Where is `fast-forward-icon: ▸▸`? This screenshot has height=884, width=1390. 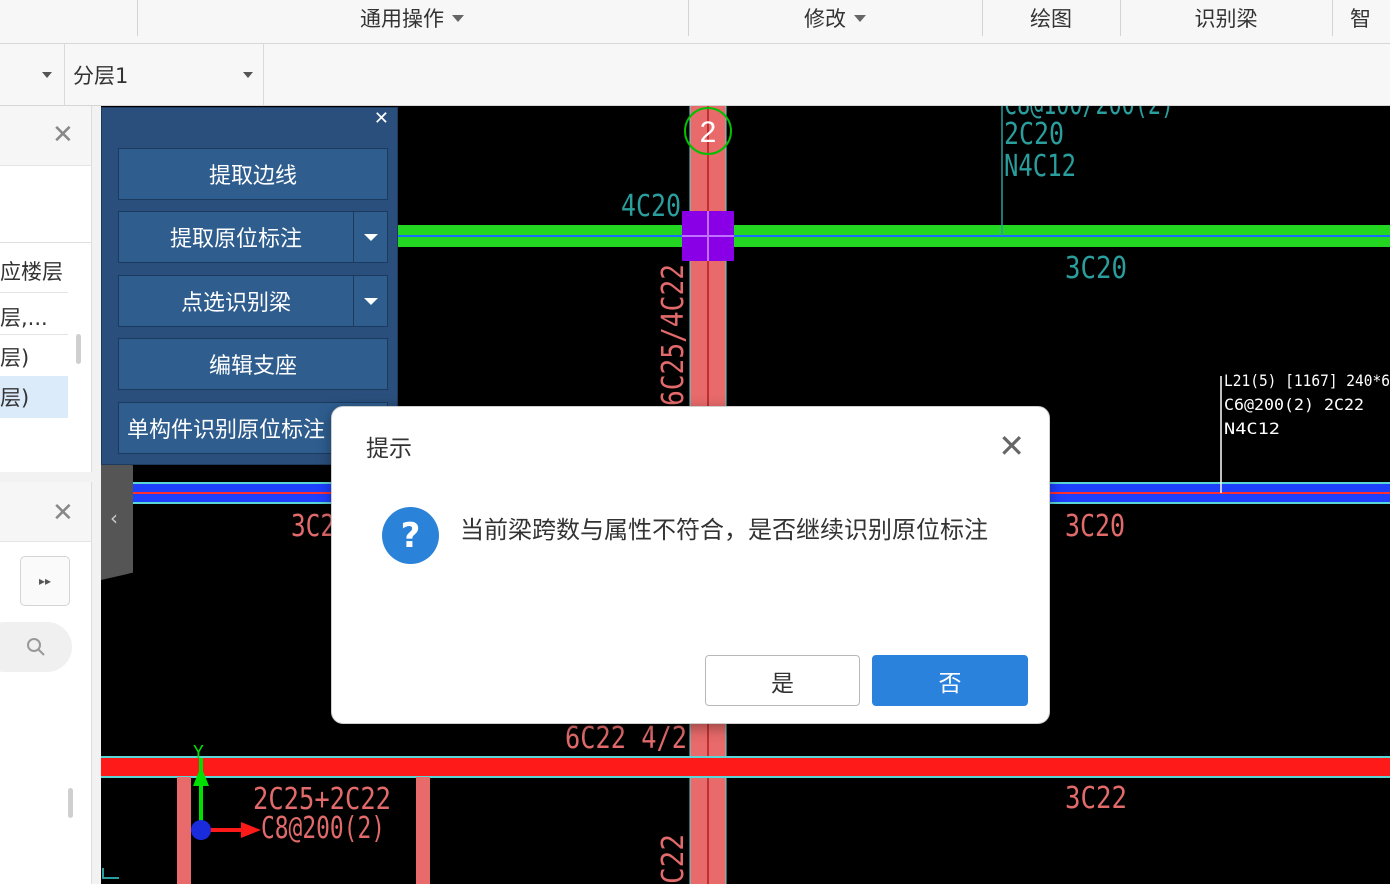 fast-forward-icon: ▸▸ is located at coordinates (45, 581).